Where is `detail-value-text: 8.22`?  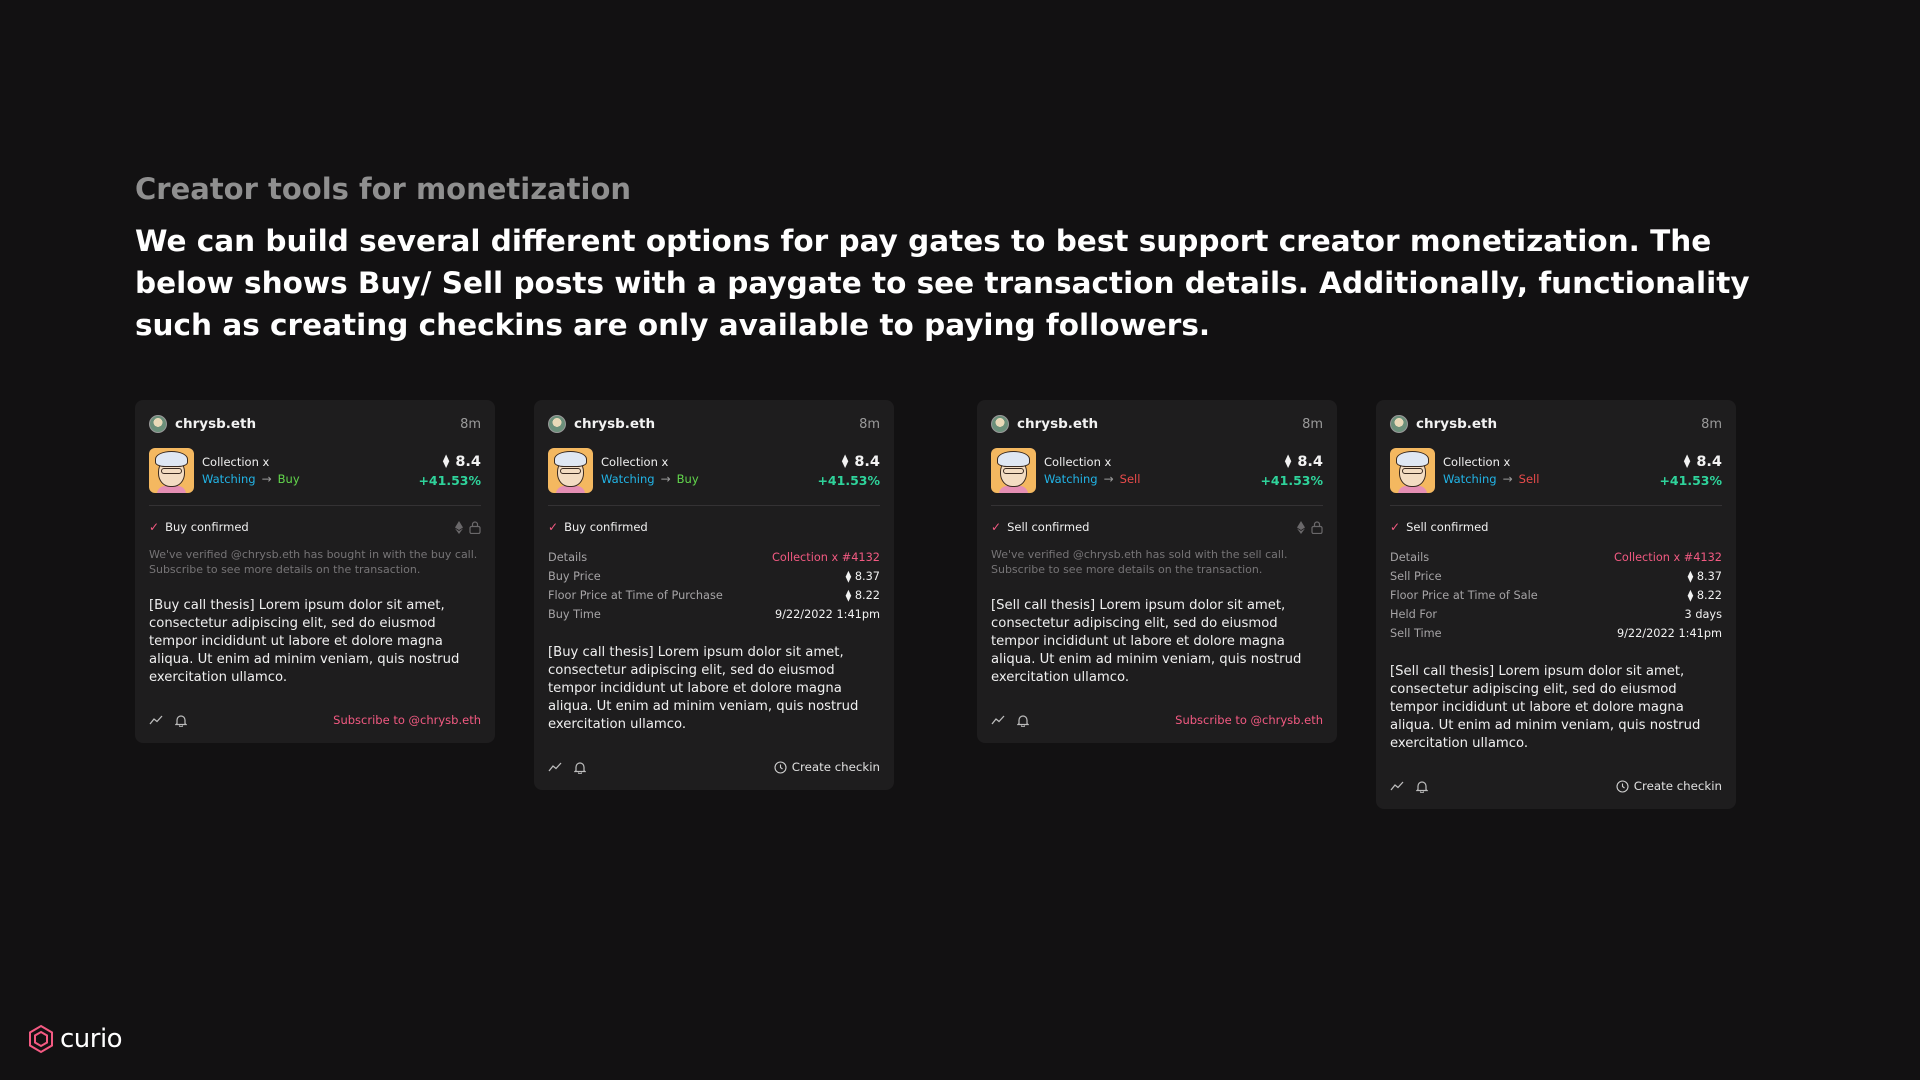
detail-value-text: 8.22 is located at coordinates (1709, 595).